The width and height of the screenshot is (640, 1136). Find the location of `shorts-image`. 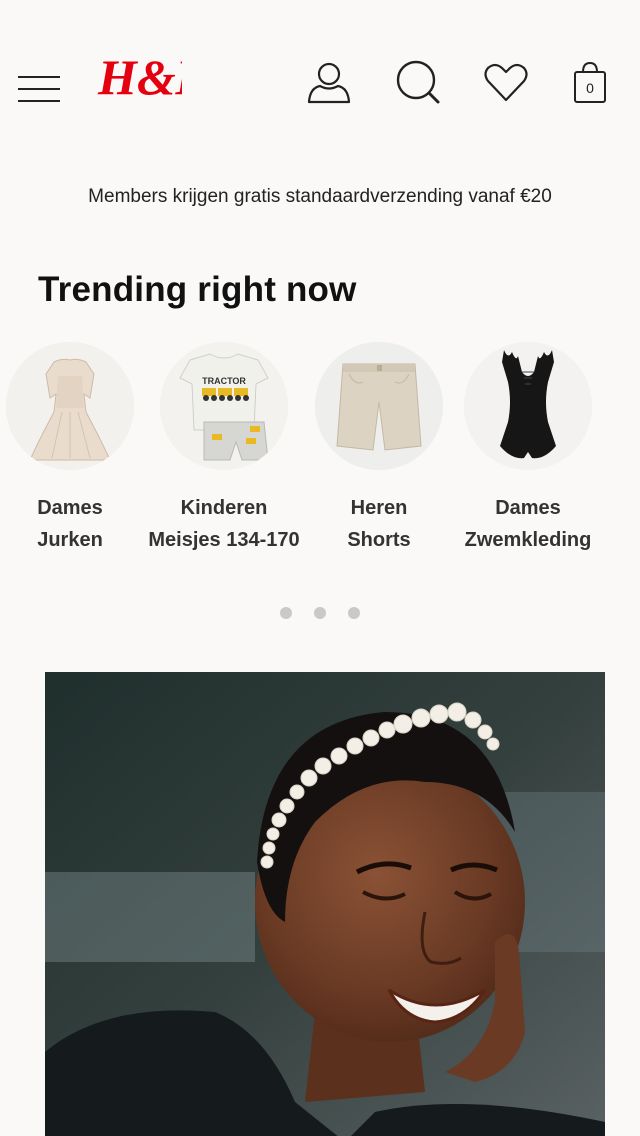

shorts-image is located at coordinates (379, 406).